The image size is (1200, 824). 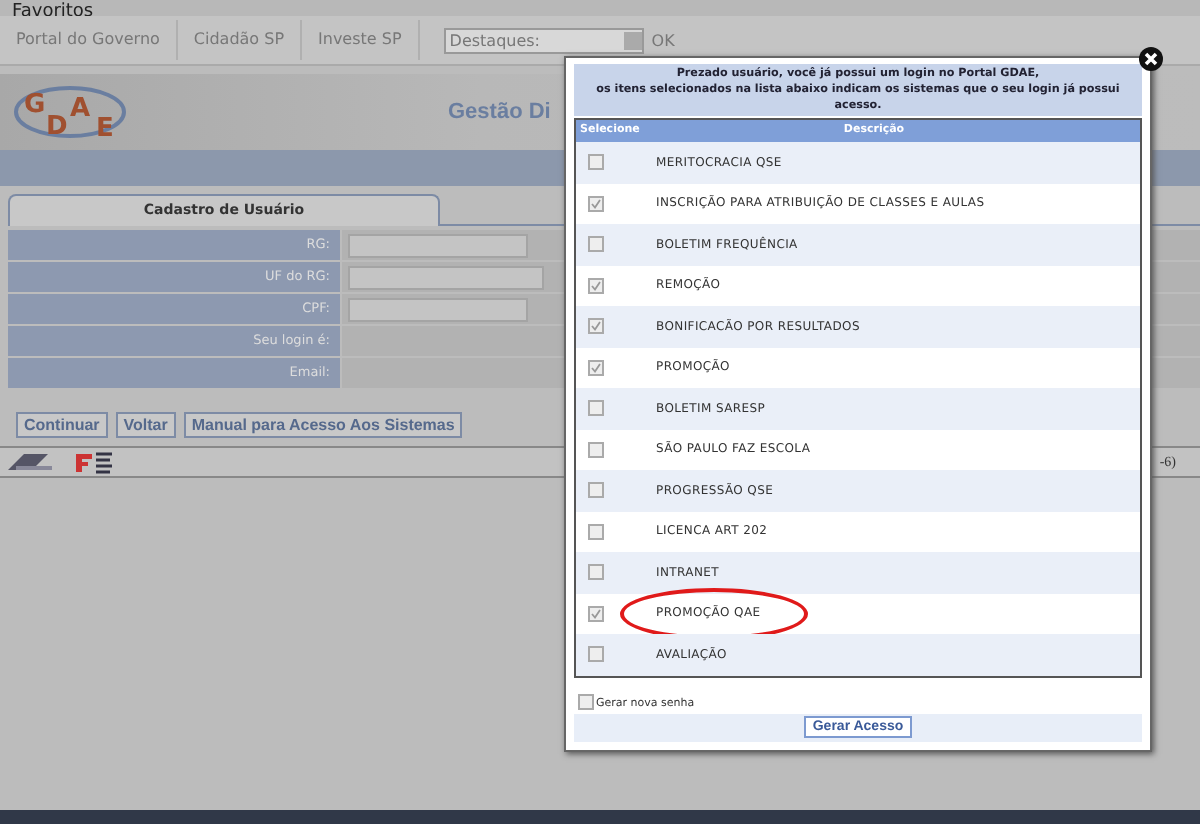 What do you see at coordinates (53, 10) in the screenshot?
I see `favorites-link: Favoritos` at bounding box center [53, 10].